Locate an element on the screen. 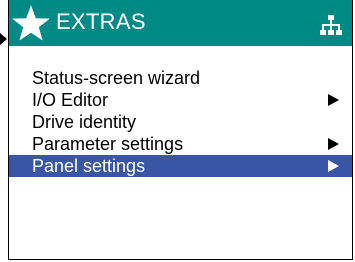 This screenshot has height=262, width=355. network-tree-icon is located at coordinates (331, 25).